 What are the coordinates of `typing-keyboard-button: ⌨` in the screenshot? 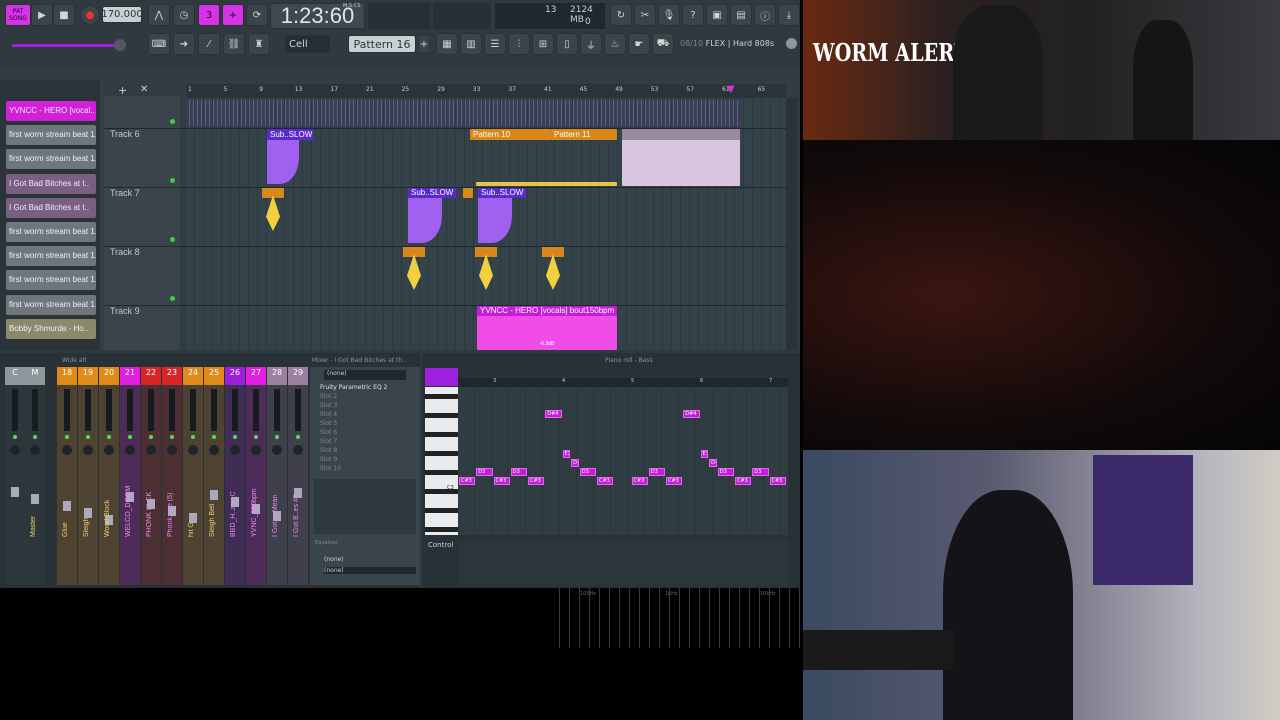 It's located at (159, 44).